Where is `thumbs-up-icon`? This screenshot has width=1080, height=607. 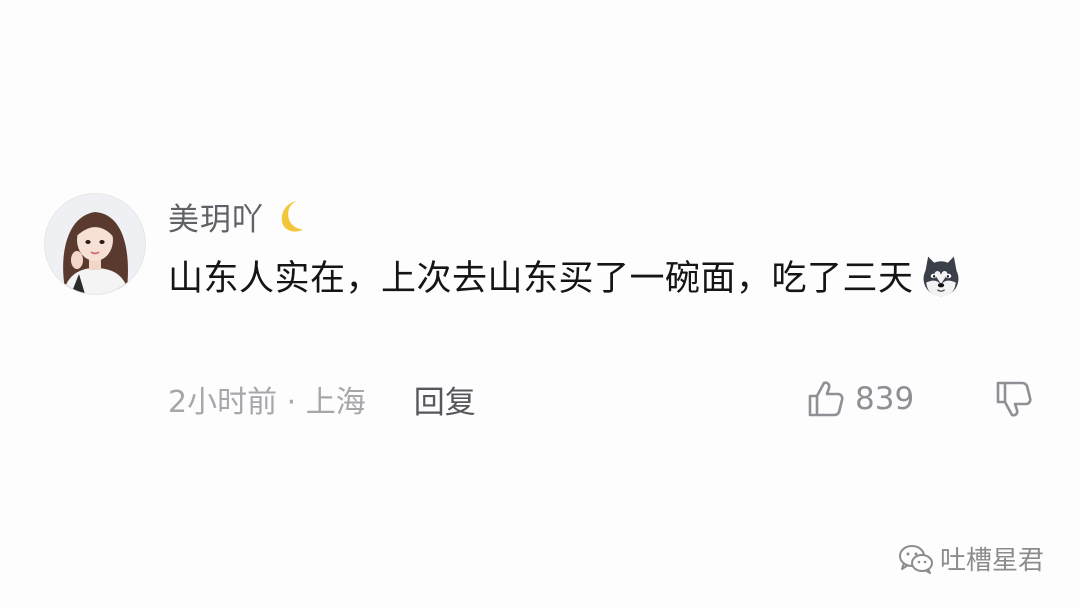
thumbs-up-icon is located at coordinates (826, 399).